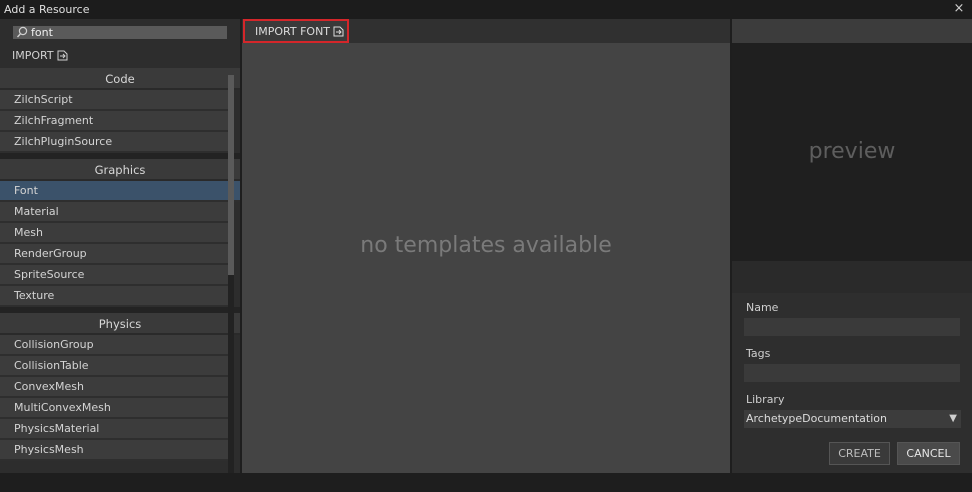 The width and height of the screenshot is (972, 492). I want to click on scrollbar-thumb, so click(231, 175).